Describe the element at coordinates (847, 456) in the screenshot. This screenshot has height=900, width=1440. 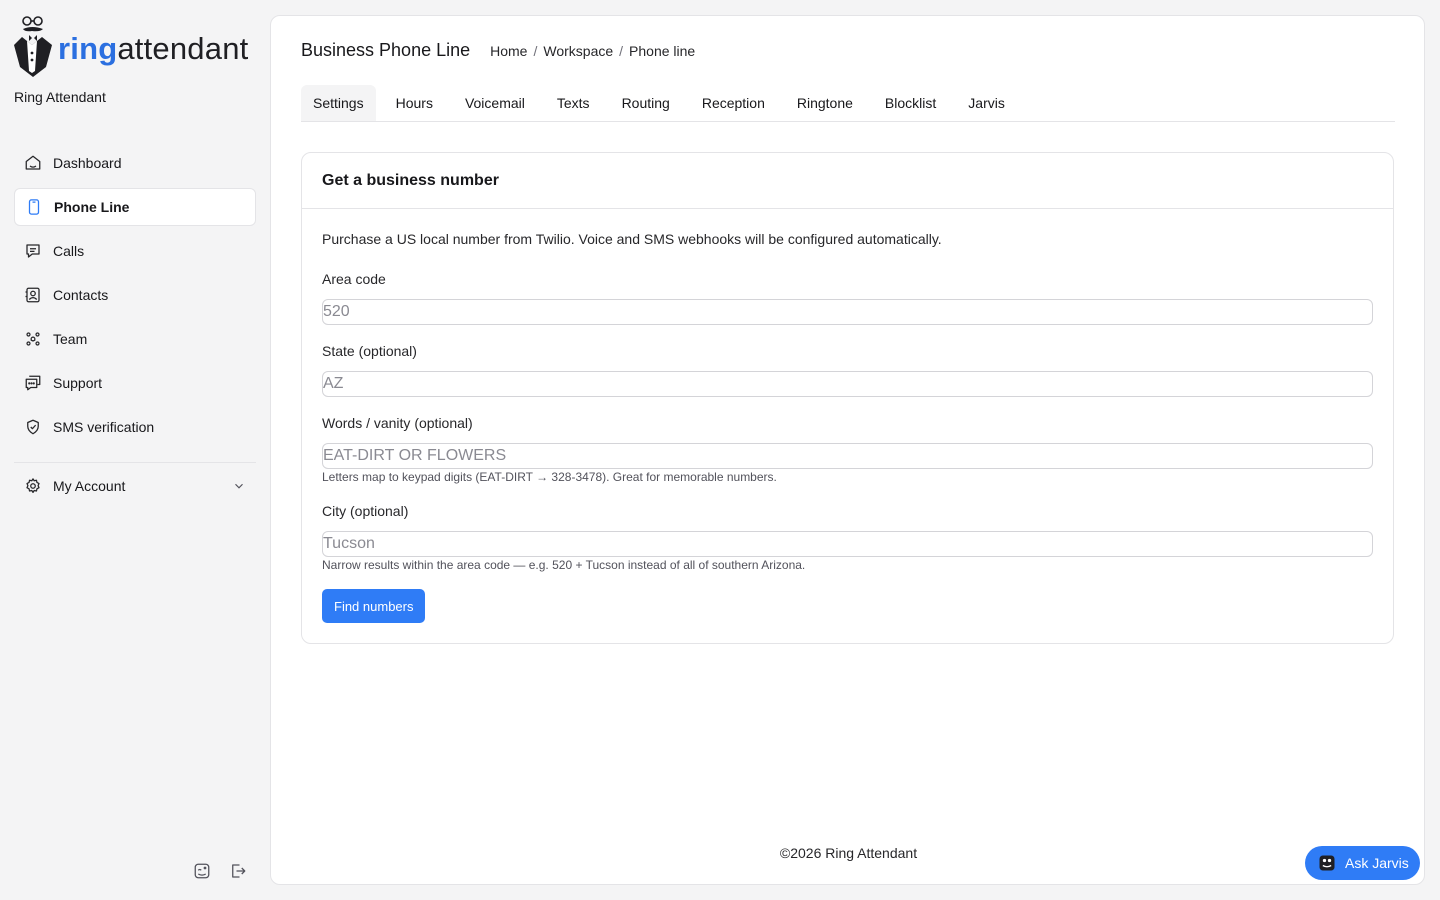
I see `vanity-input` at that location.